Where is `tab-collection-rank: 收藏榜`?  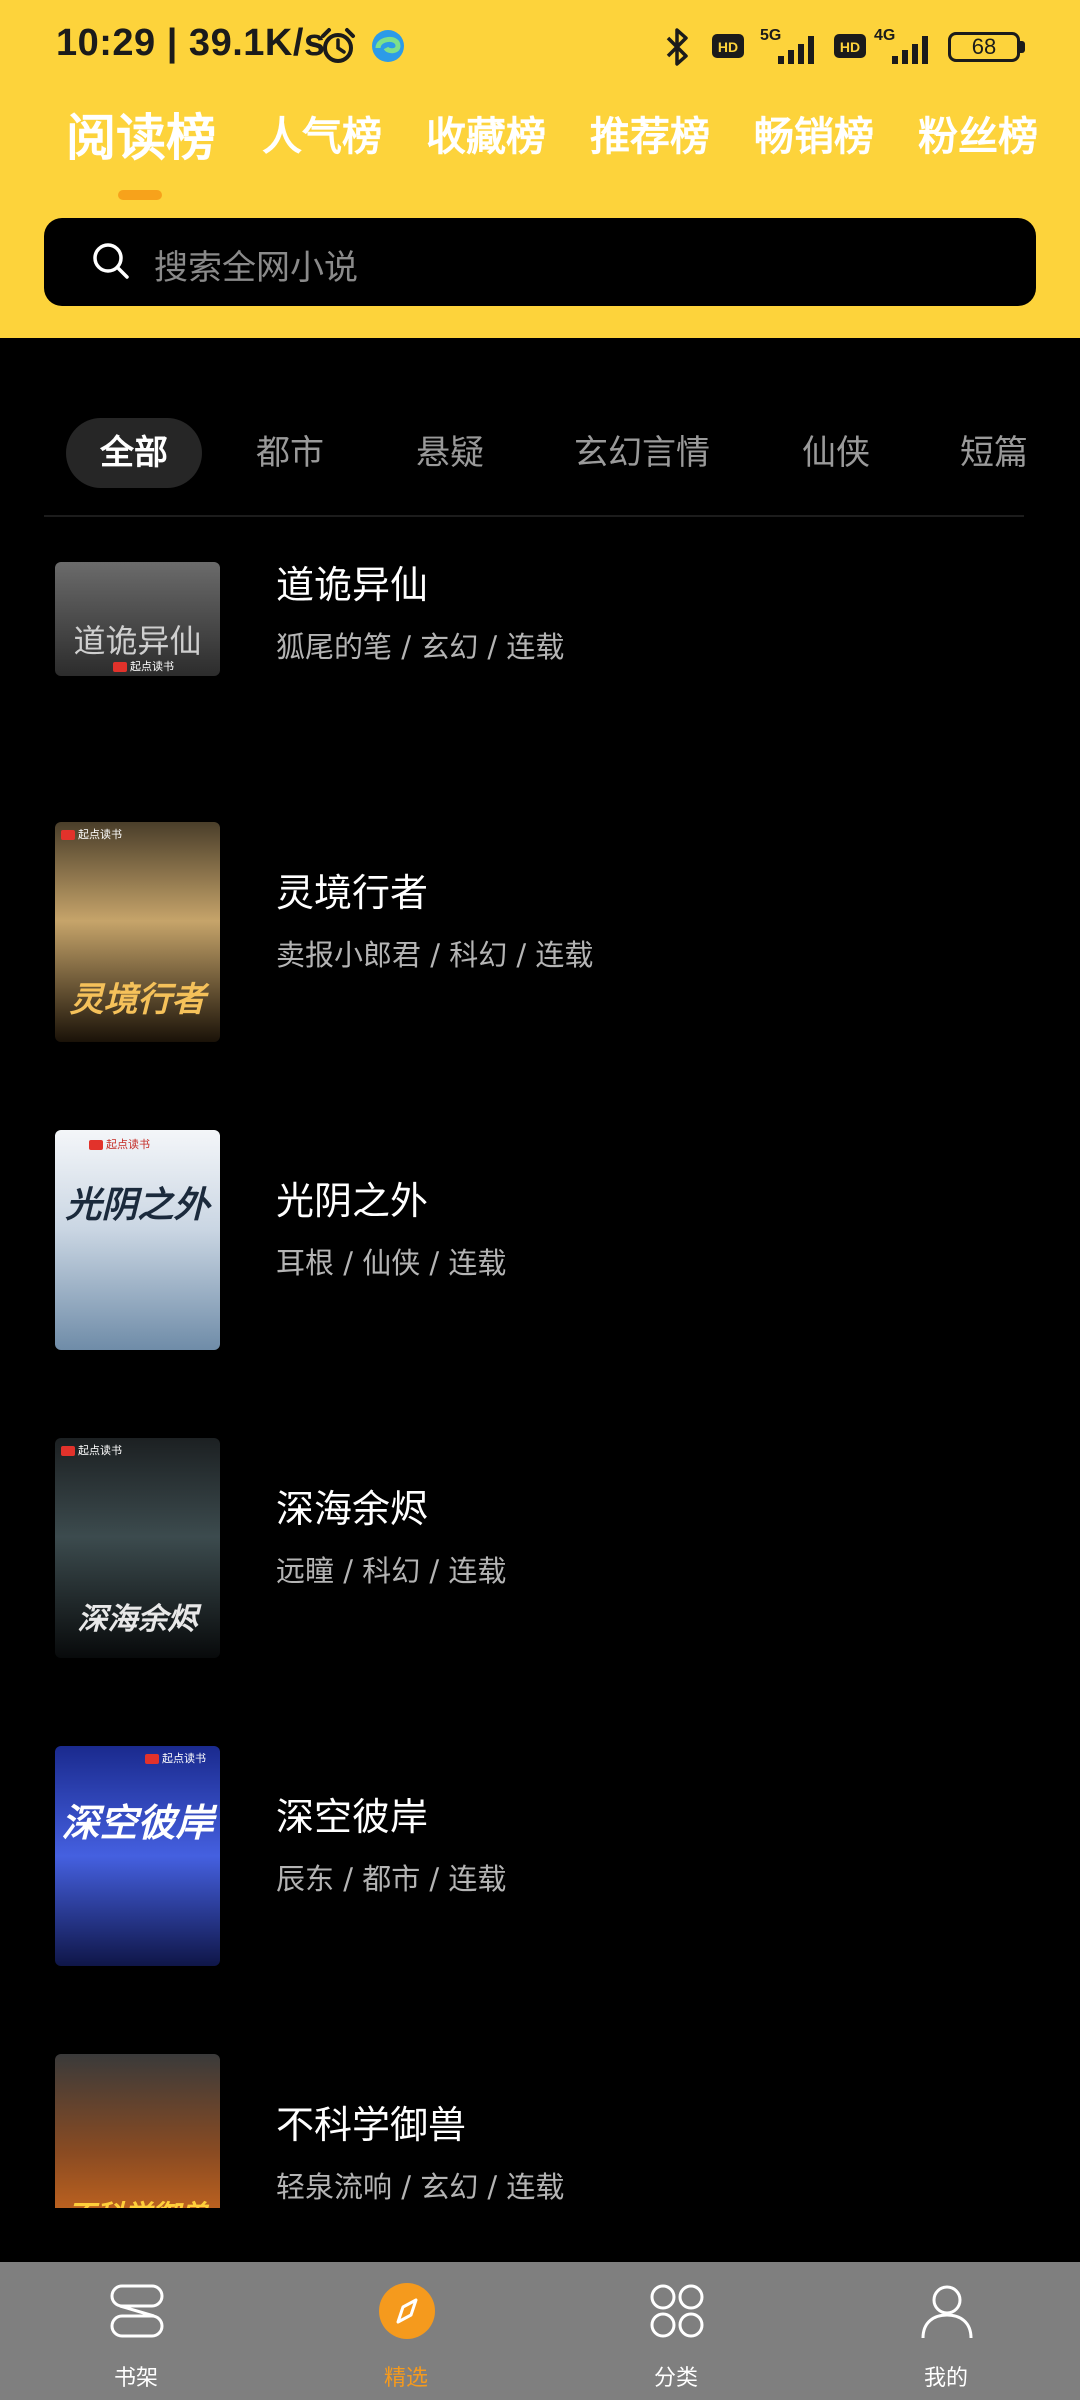
tab-collection-rank: 收藏榜 is located at coordinates (486, 133).